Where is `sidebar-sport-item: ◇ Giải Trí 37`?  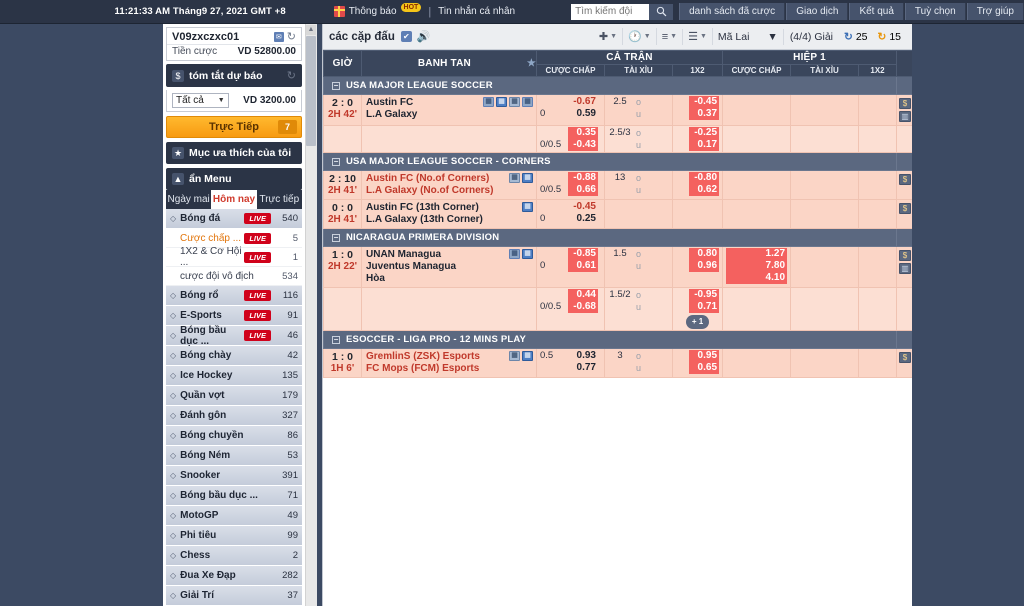 sidebar-sport-item: ◇ Giải Trí 37 is located at coordinates (234, 596).